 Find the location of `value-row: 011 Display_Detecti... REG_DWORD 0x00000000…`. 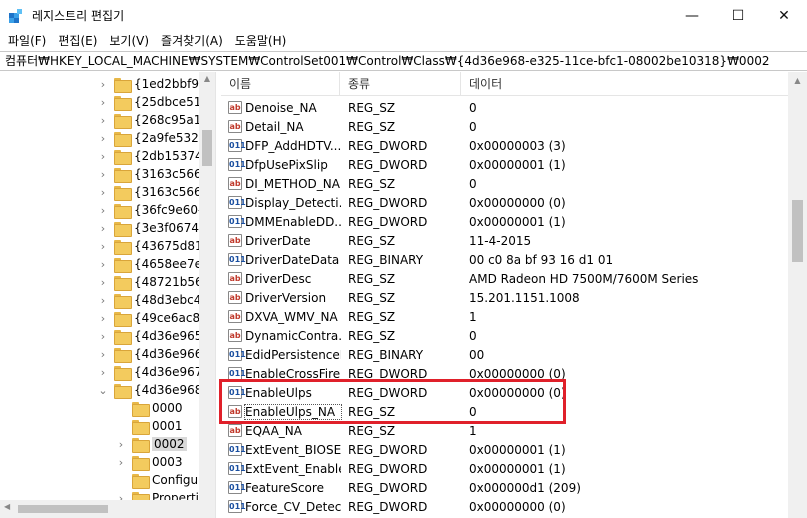

value-row: 011 Display_Detecti... REG_DWORD 0x00000000… is located at coordinates (504, 202).